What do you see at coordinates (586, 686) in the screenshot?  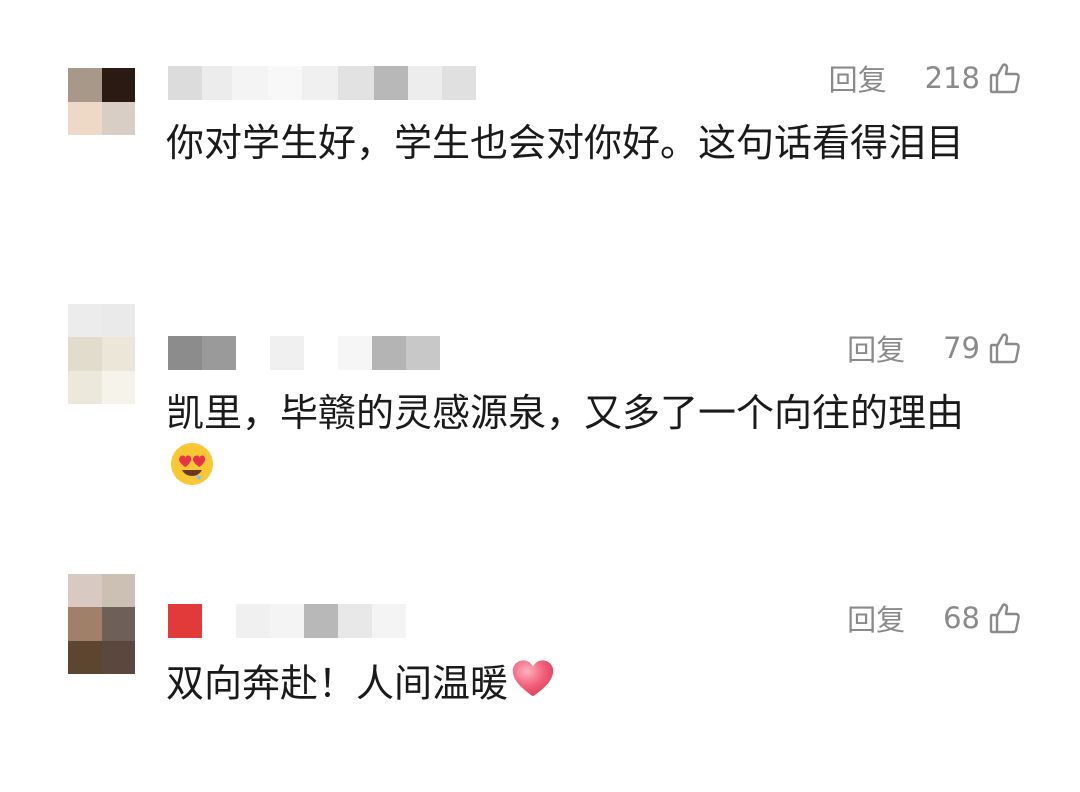 I see `comment-text: 双向奔赴！人间温暖` at bounding box center [586, 686].